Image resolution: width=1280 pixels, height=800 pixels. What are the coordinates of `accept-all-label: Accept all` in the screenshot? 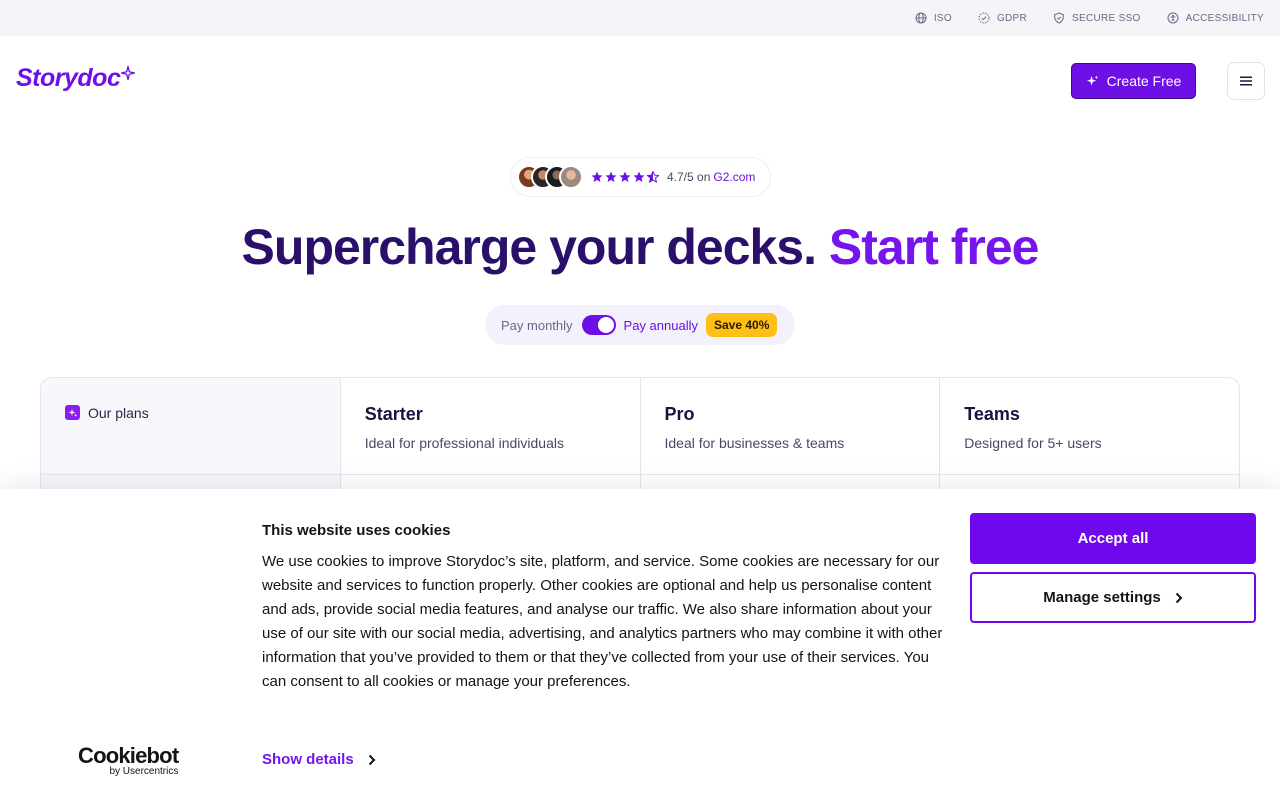 It's located at (1113, 538).